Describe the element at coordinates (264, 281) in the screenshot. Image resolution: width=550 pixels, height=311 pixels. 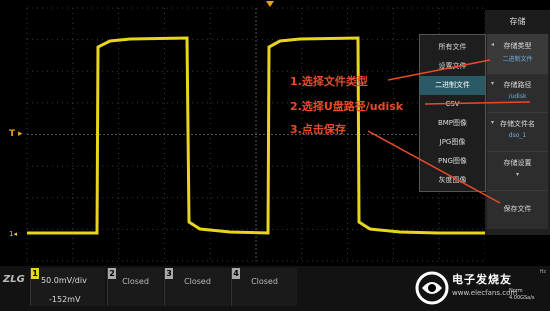
I see `ch4-status: Closed` at that location.